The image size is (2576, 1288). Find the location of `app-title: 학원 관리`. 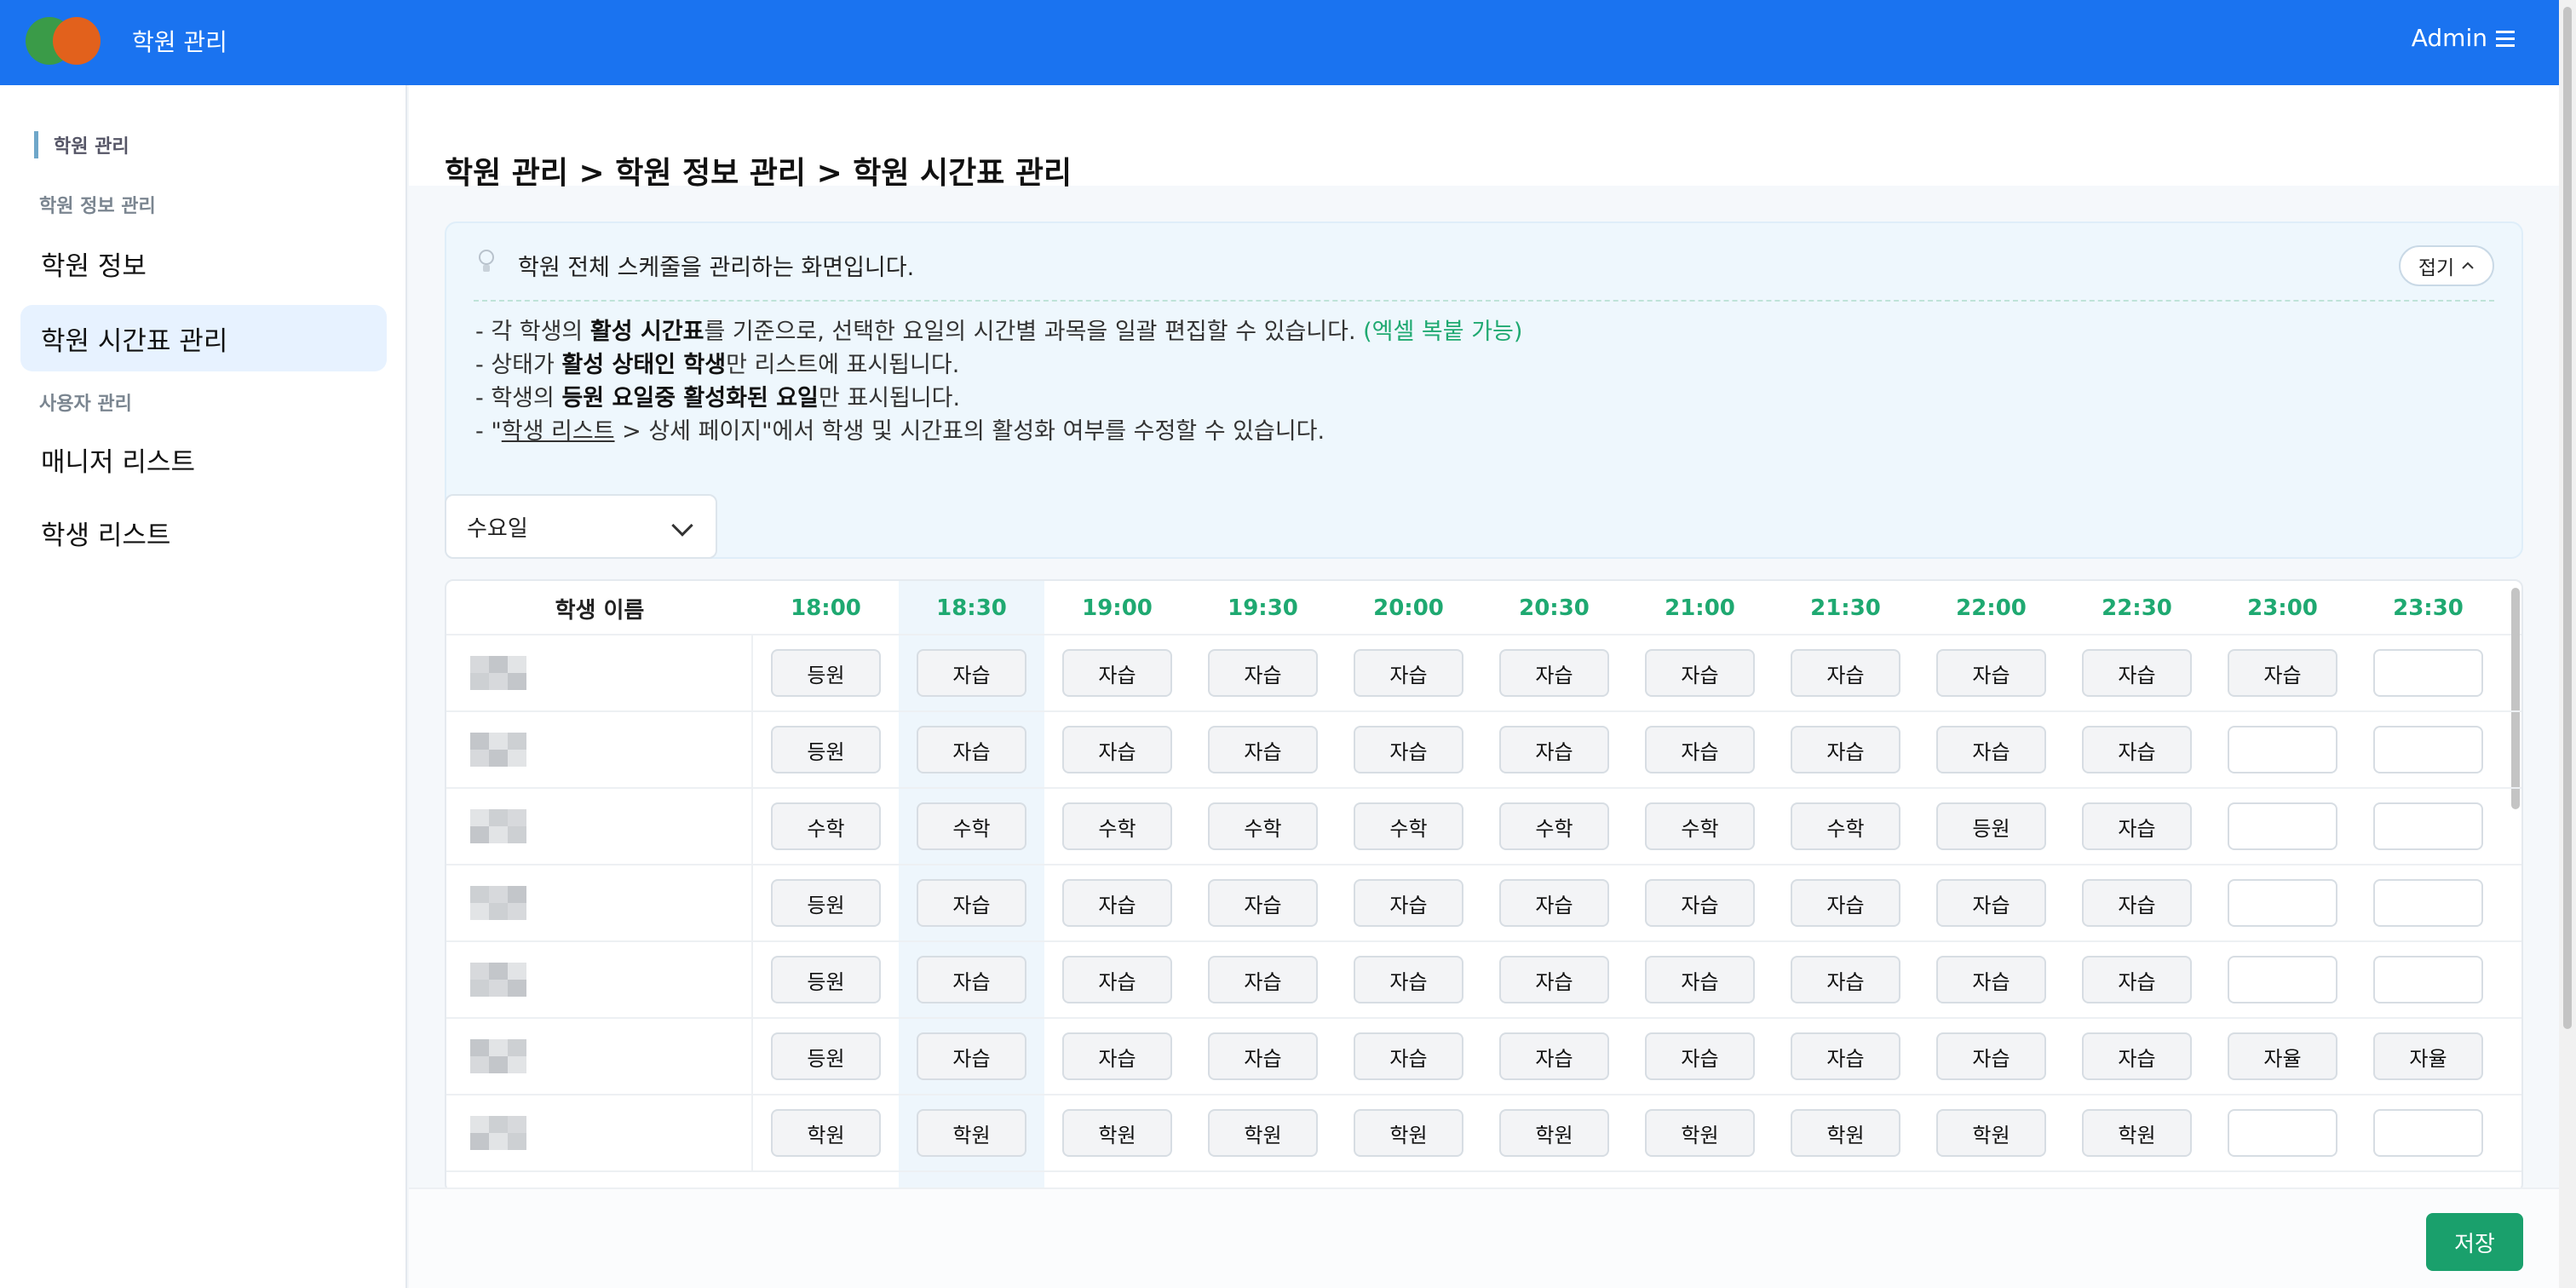

app-title: 학원 관리 is located at coordinates (180, 41).